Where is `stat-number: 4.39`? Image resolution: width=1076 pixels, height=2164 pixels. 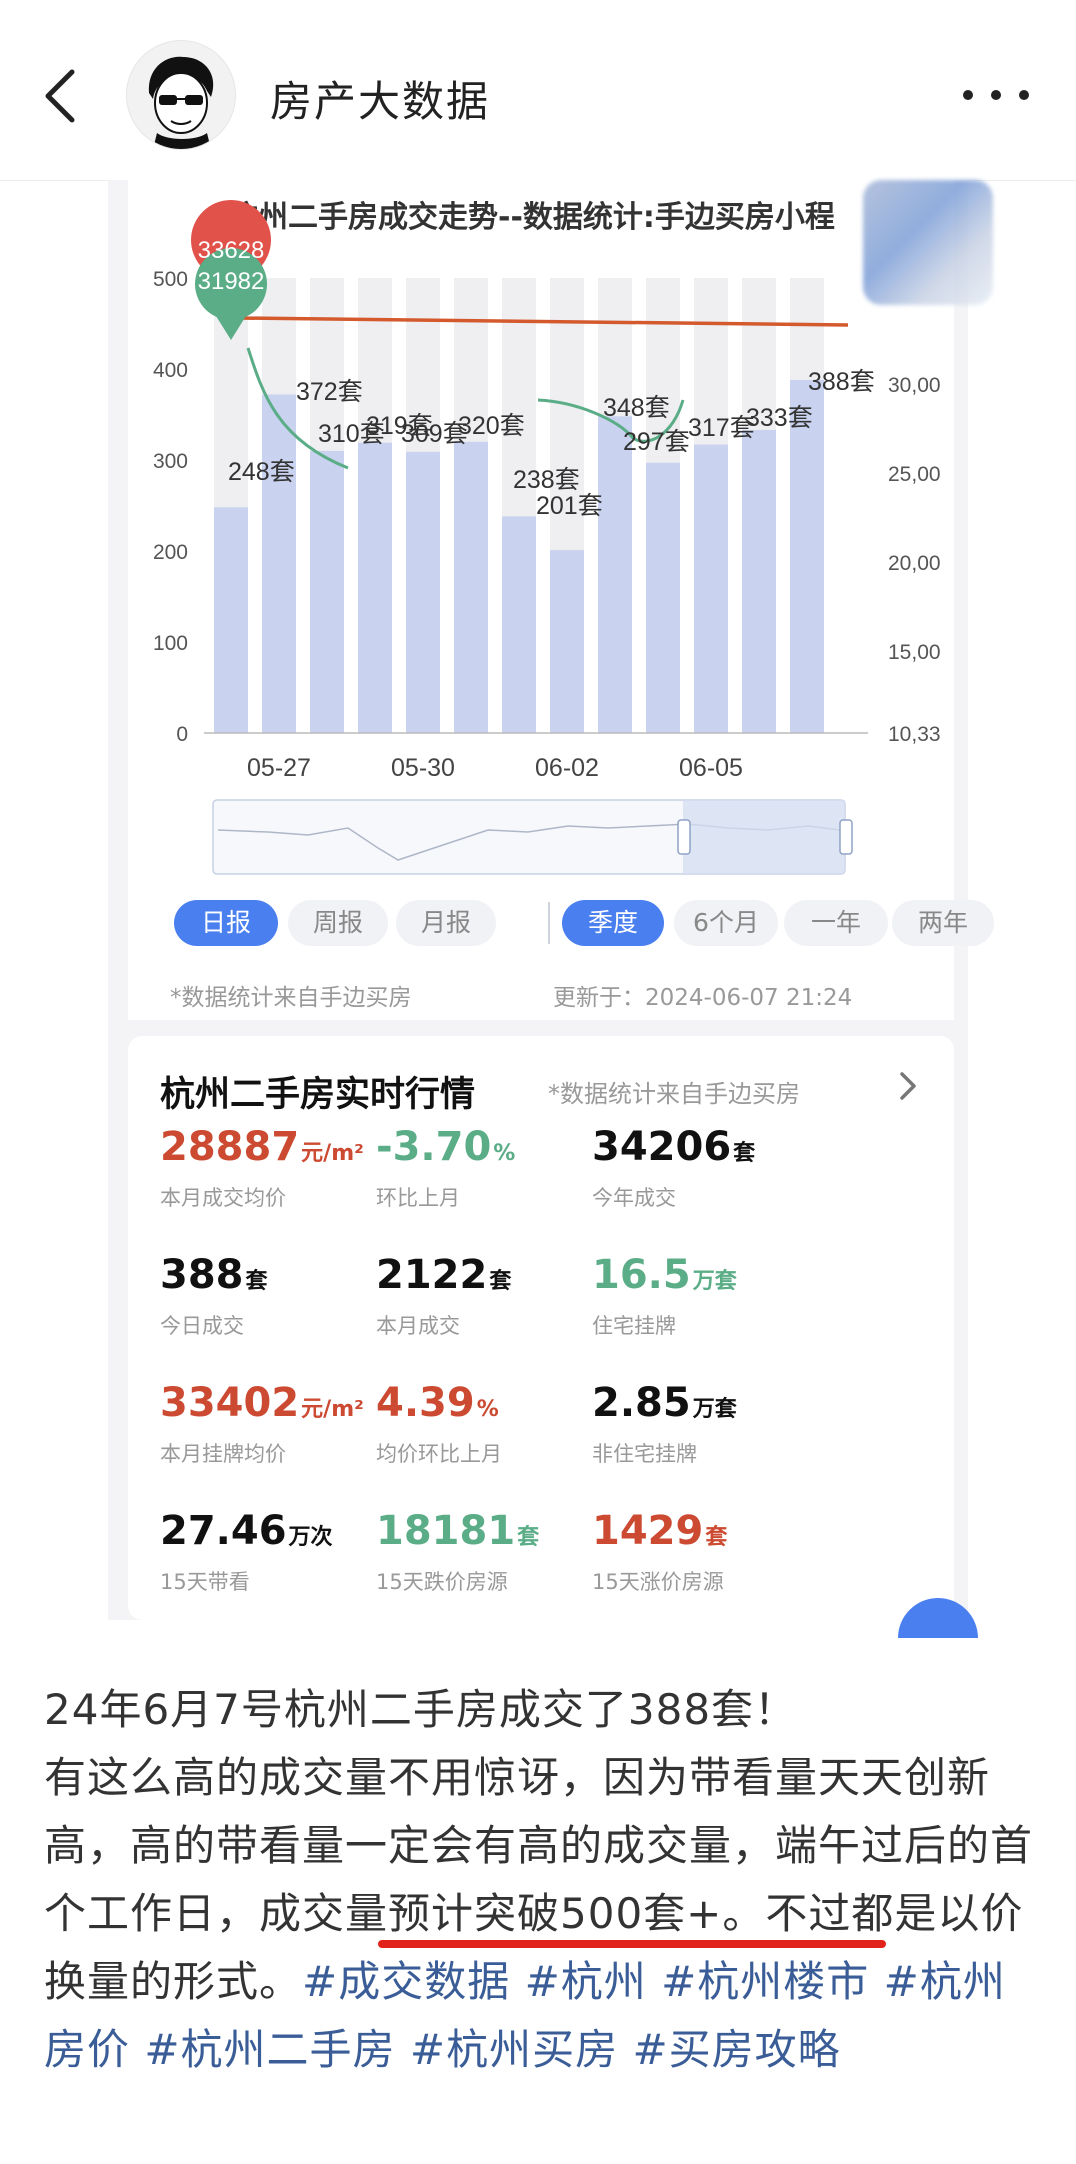
stat-number: 4.39 is located at coordinates (425, 1403).